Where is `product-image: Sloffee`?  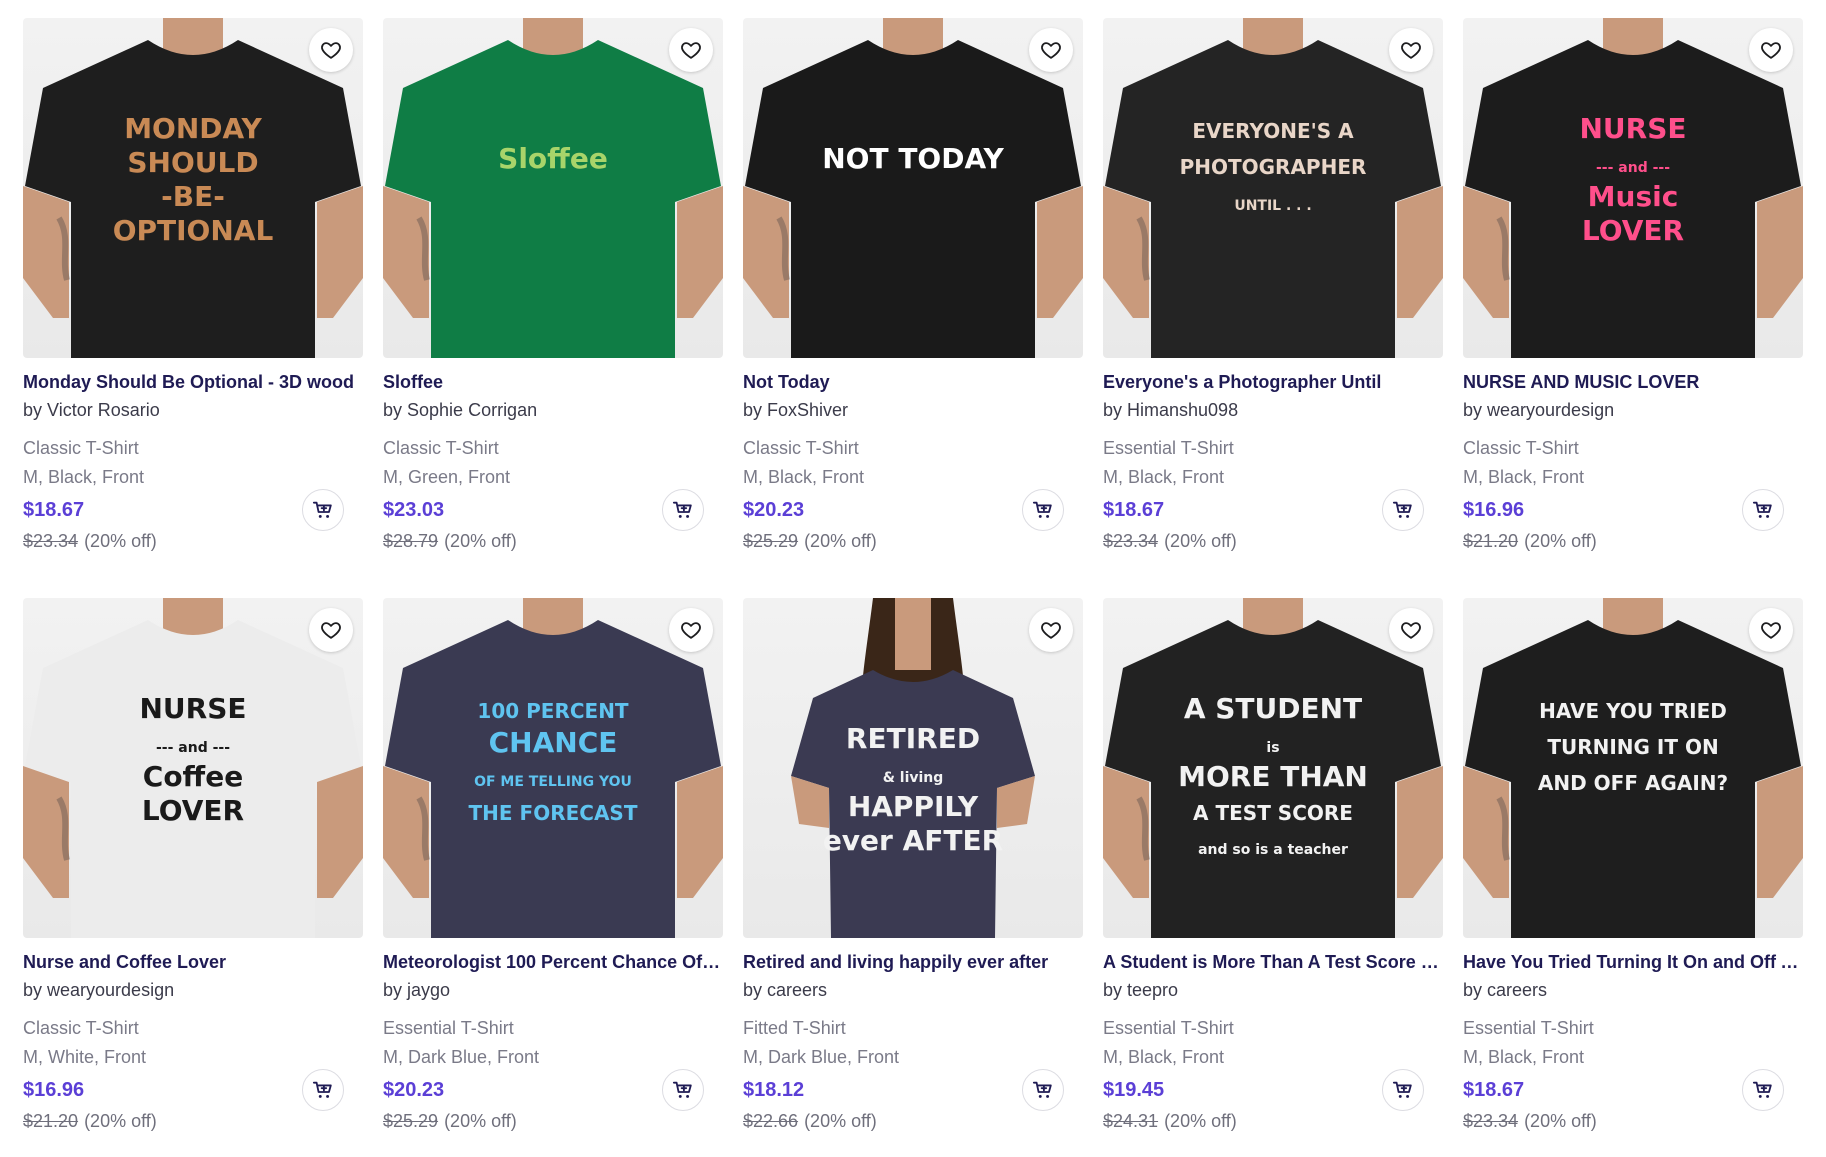 product-image: Sloffee is located at coordinates (553, 188).